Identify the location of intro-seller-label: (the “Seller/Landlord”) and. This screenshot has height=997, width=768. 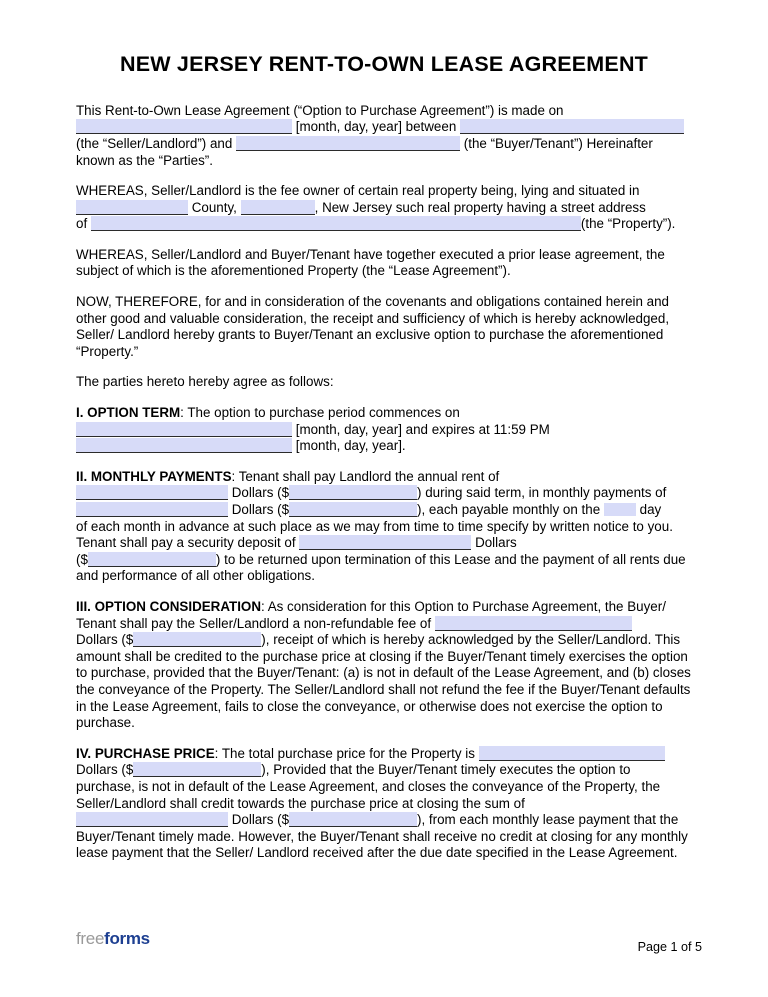
(154, 143).